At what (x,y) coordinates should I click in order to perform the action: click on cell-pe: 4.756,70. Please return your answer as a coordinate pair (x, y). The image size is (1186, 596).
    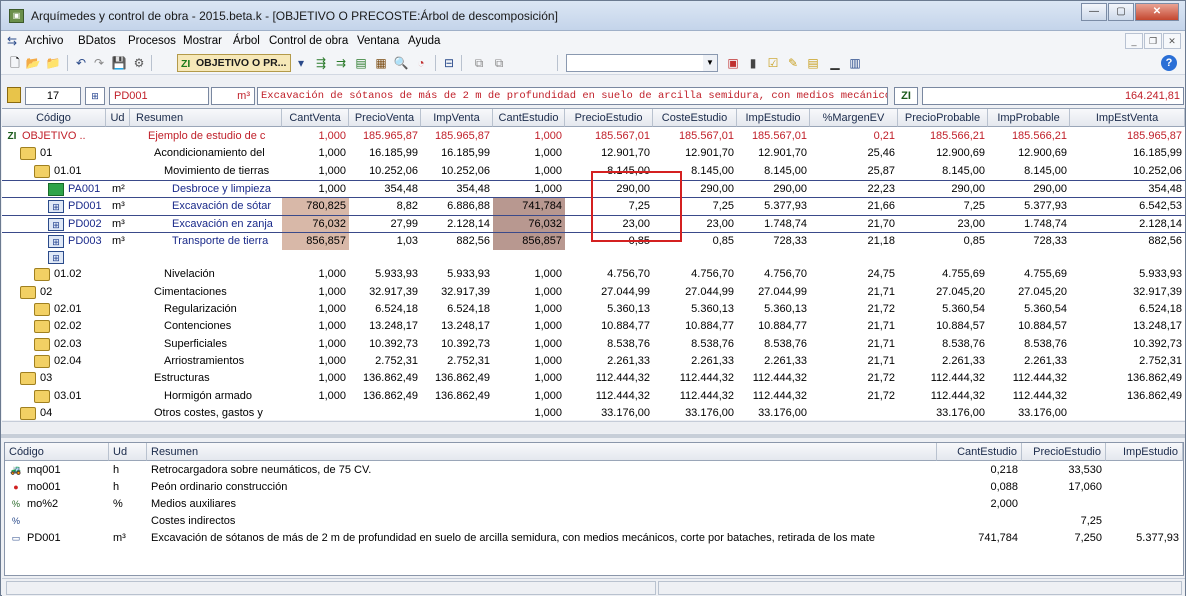
    Looking at the image, I should click on (609, 274).